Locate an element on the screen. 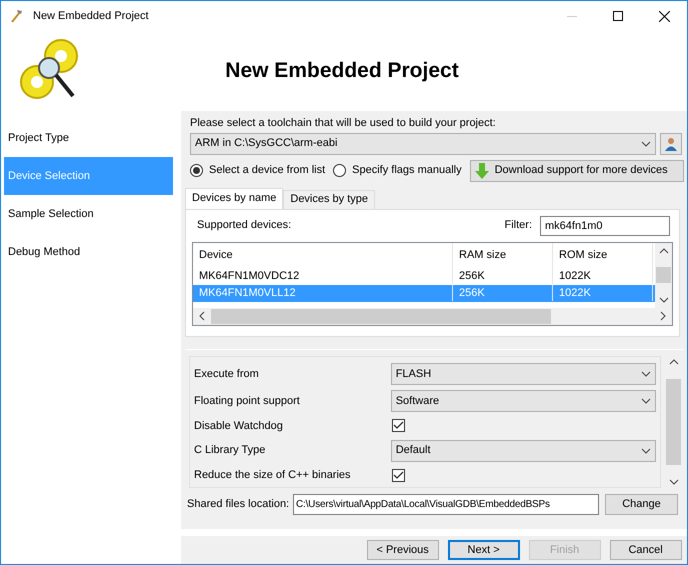  wizard-button: Cancel is located at coordinates (646, 550).